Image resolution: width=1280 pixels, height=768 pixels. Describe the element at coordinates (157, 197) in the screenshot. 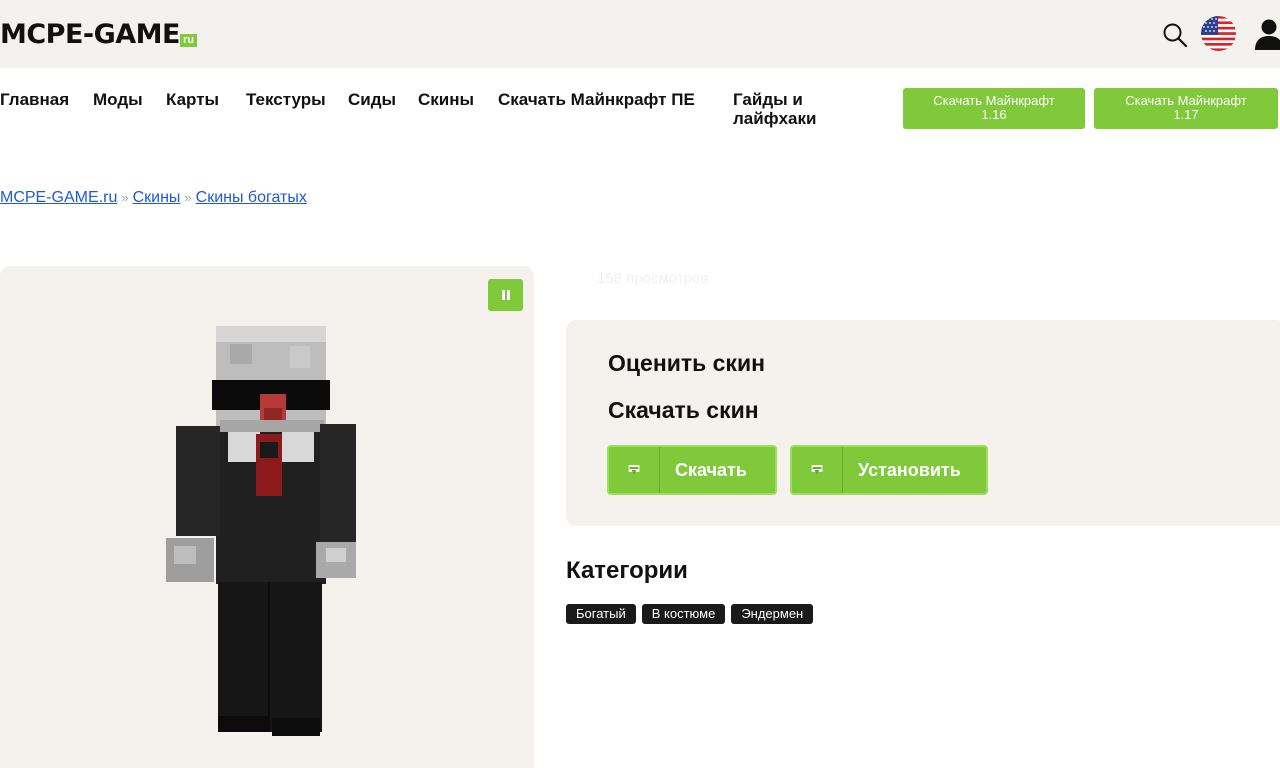

I see `breadcrumb-link-skins: Скины` at that location.